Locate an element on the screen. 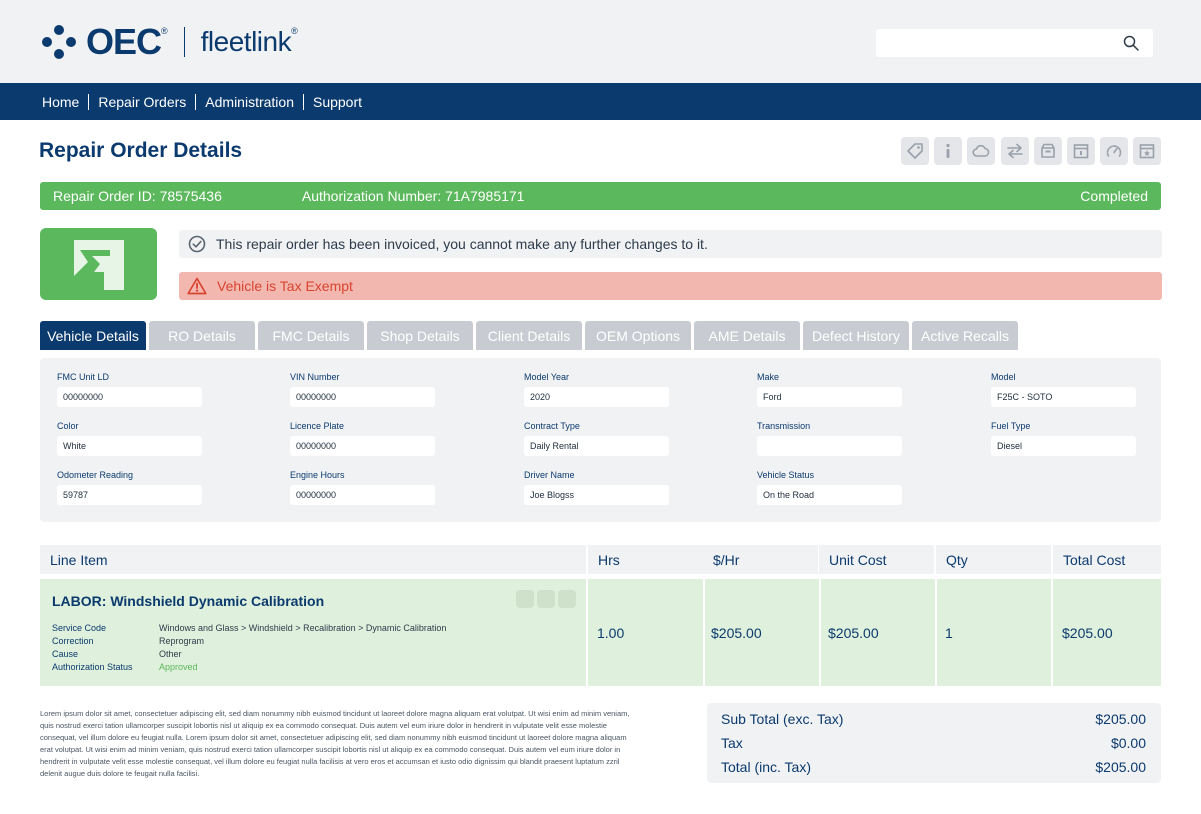 The image size is (1201, 814). tab-oem-options: OEM Options is located at coordinates (638, 335).